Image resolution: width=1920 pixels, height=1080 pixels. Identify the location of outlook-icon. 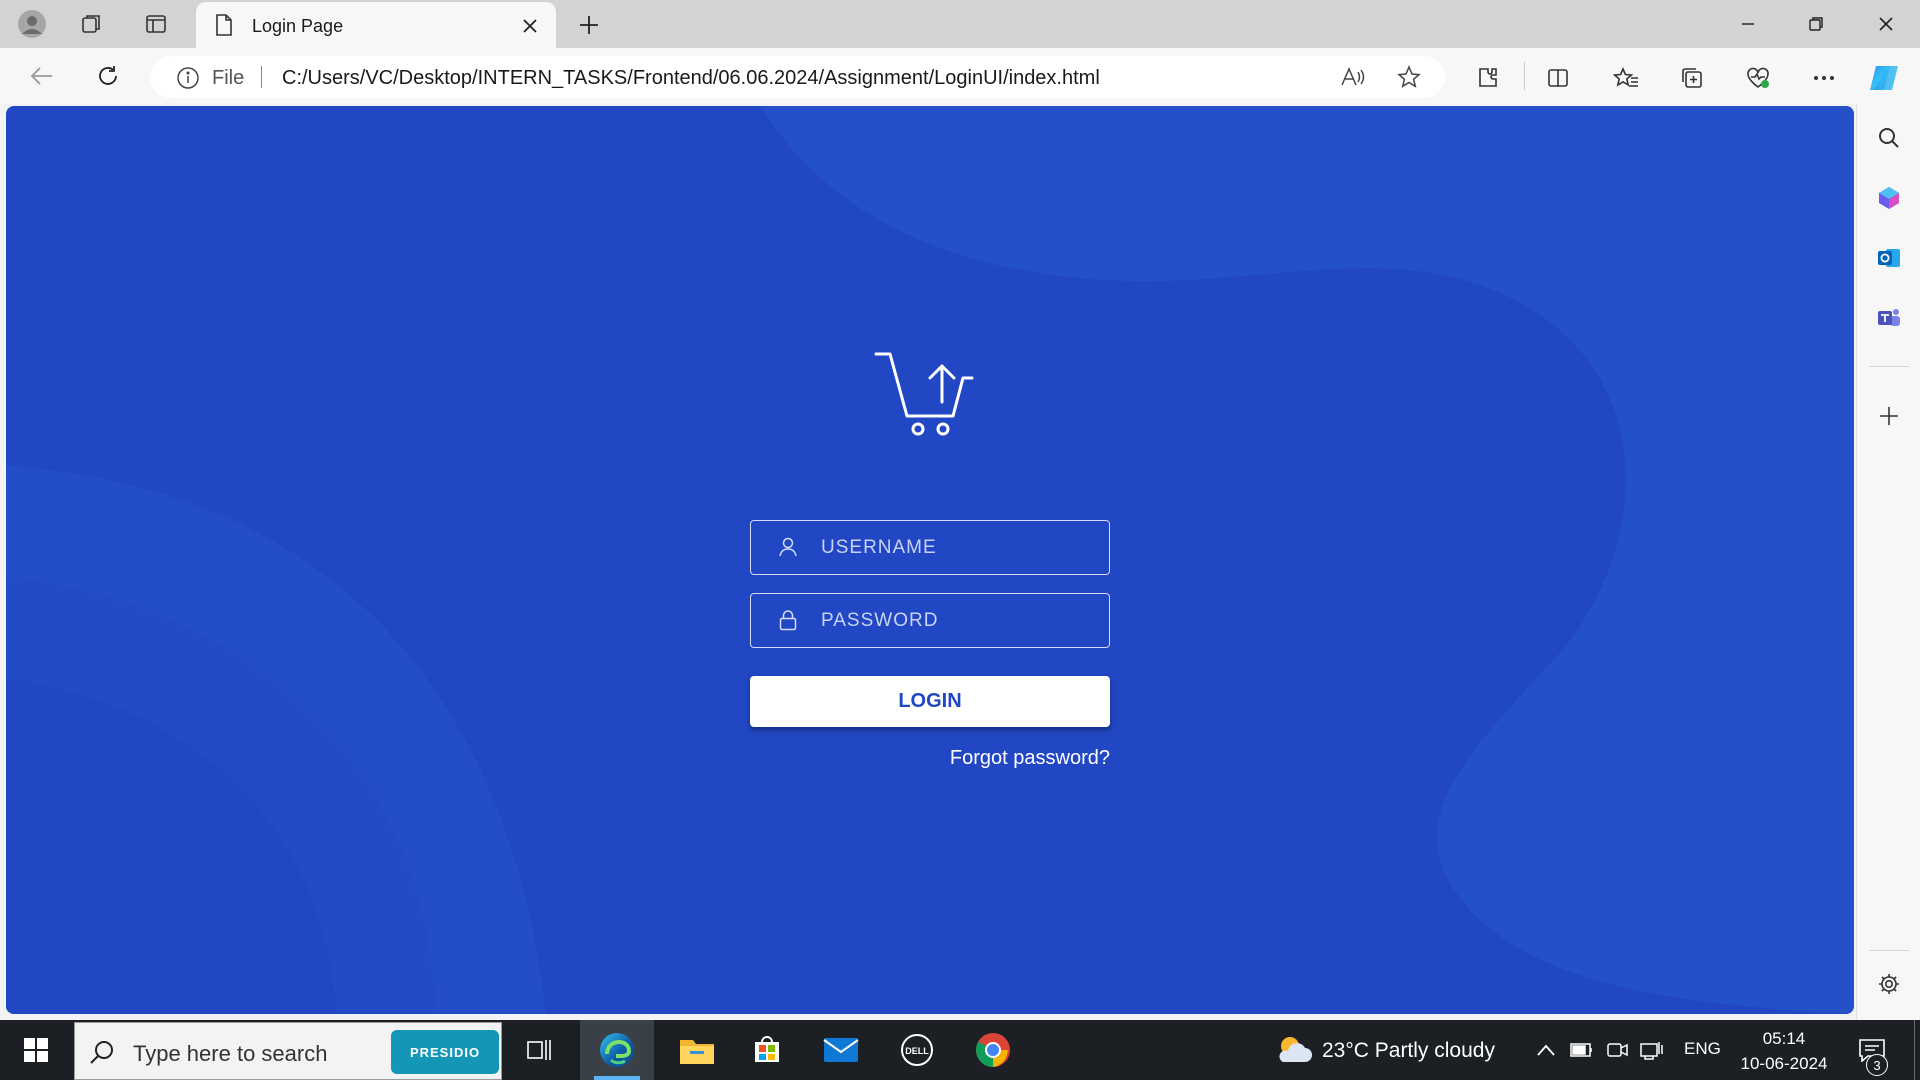
(1889, 258).